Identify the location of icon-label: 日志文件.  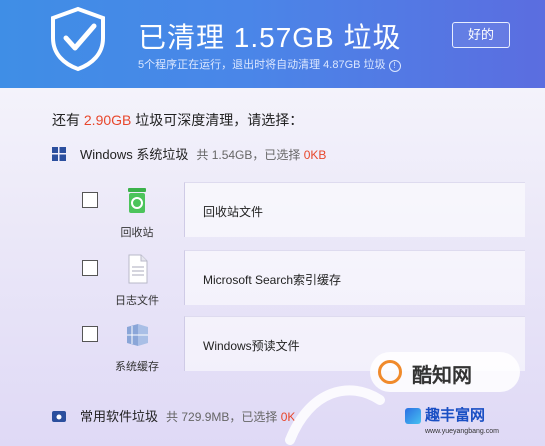
(137, 301).